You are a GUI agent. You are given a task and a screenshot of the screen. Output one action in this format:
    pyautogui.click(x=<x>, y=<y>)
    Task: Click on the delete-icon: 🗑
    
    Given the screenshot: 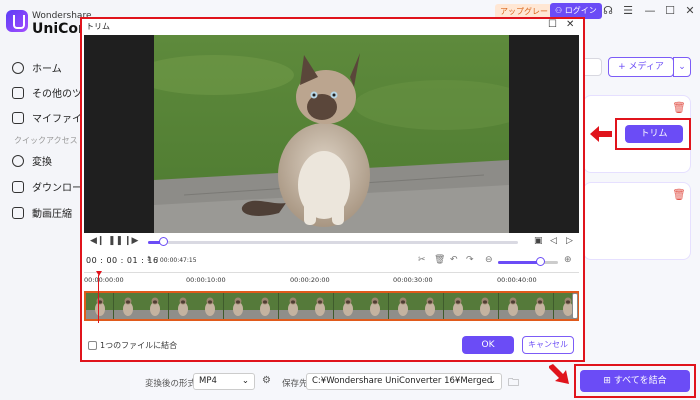 What is the action you would take?
    pyautogui.click(x=439, y=260)
    